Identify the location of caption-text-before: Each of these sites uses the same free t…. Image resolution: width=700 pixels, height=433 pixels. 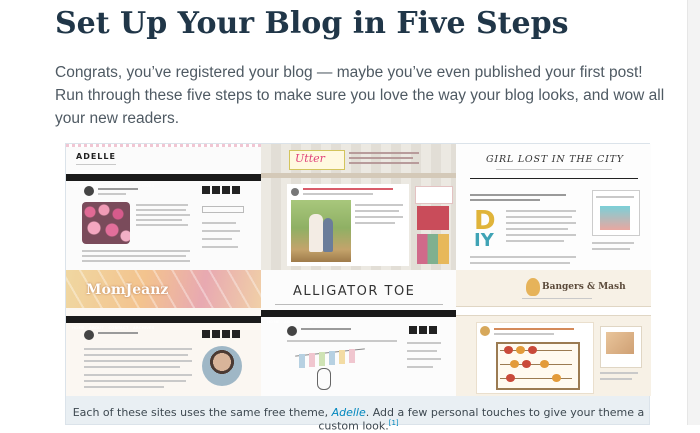
(202, 412).